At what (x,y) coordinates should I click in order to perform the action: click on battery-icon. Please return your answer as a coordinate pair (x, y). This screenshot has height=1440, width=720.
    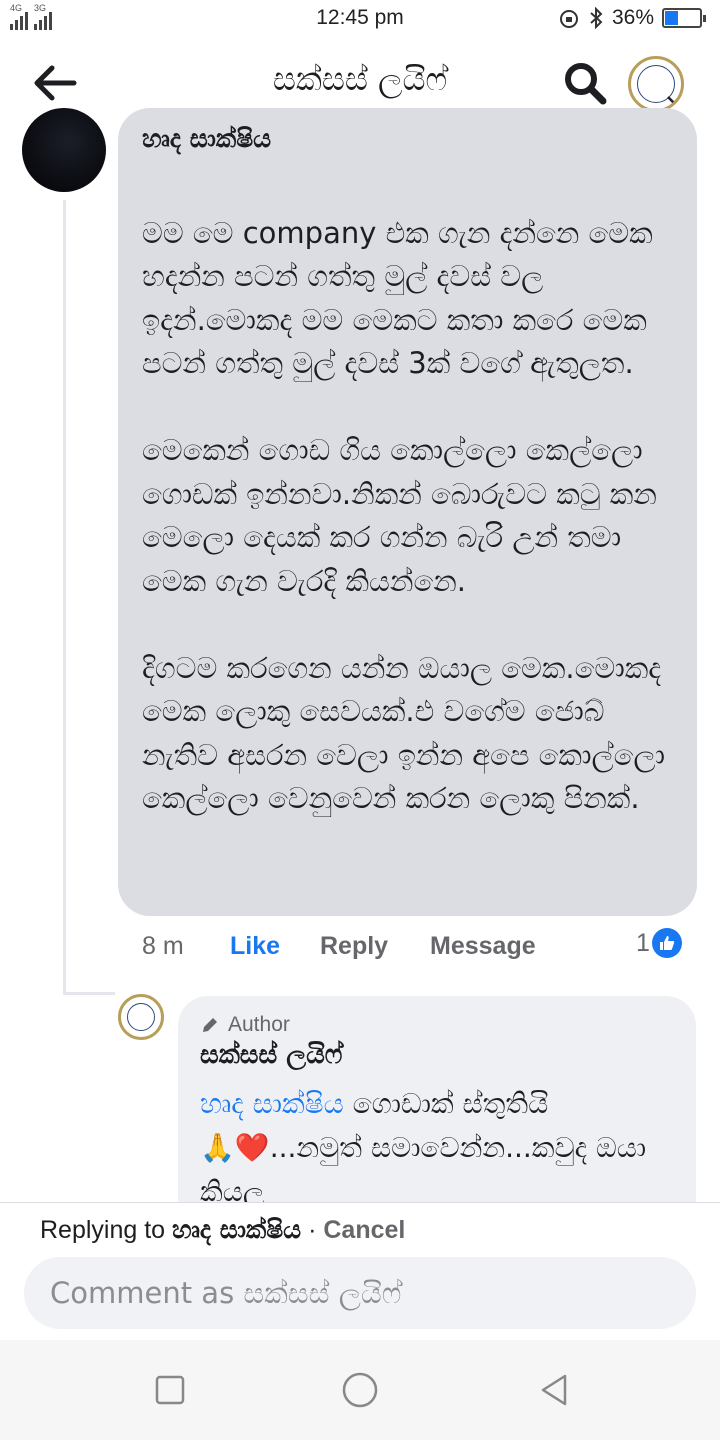
    Looking at the image, I should click on (684, 18).